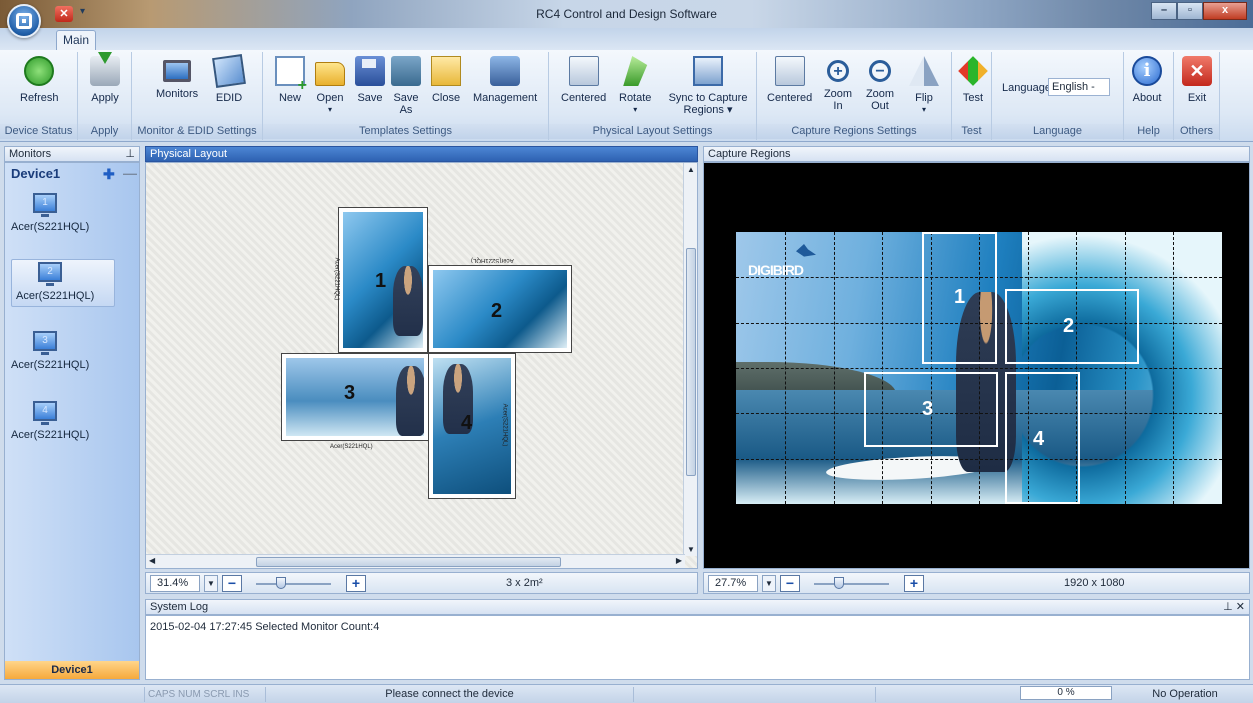 This screenshot has width=1253, height=703. Describe the element at coordinates (62, 353) in the screenshot. I see `monitor-item-3: 3 Acer(S221HQL)` at that location.